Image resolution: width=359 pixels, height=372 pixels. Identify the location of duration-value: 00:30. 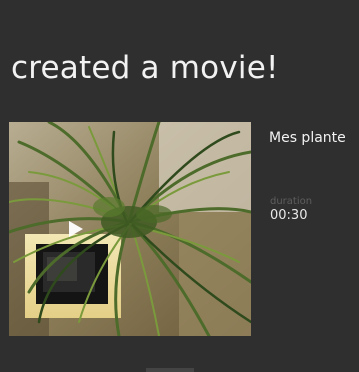
(289, 215).